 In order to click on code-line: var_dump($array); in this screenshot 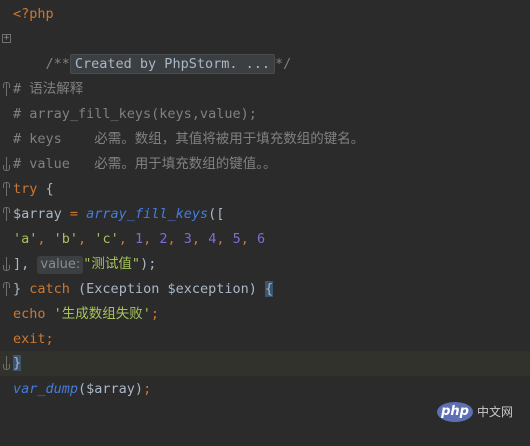, I will do `click(265, 389)`.